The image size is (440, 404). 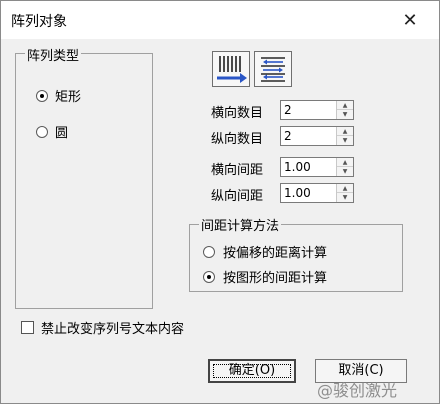 I want to click on h-spacing-label: 横向间距, so click(x=237, y=170).